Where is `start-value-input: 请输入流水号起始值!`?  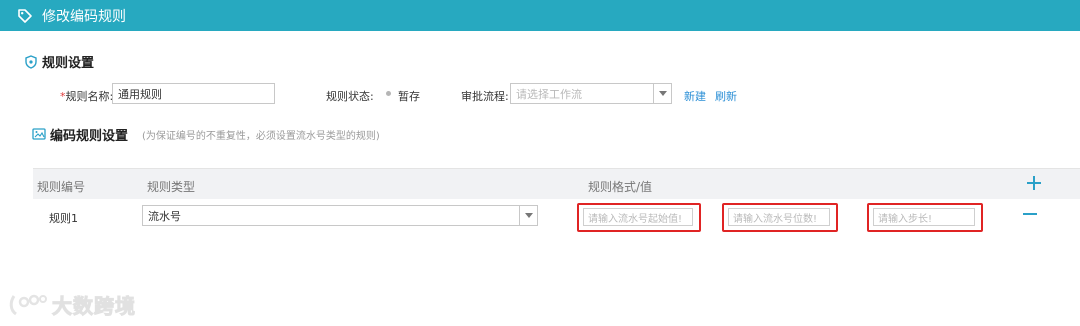
start-value-input: 请输入流水号起始值! is located at coordinates (638, 217).